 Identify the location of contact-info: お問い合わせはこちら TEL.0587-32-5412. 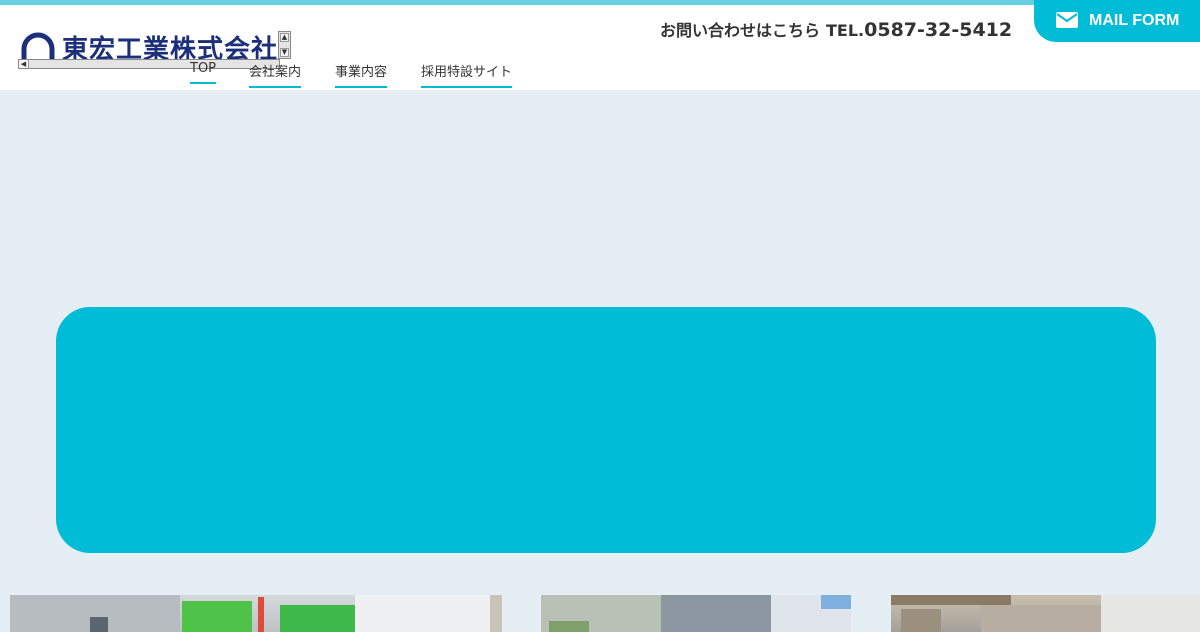
(836, 29).